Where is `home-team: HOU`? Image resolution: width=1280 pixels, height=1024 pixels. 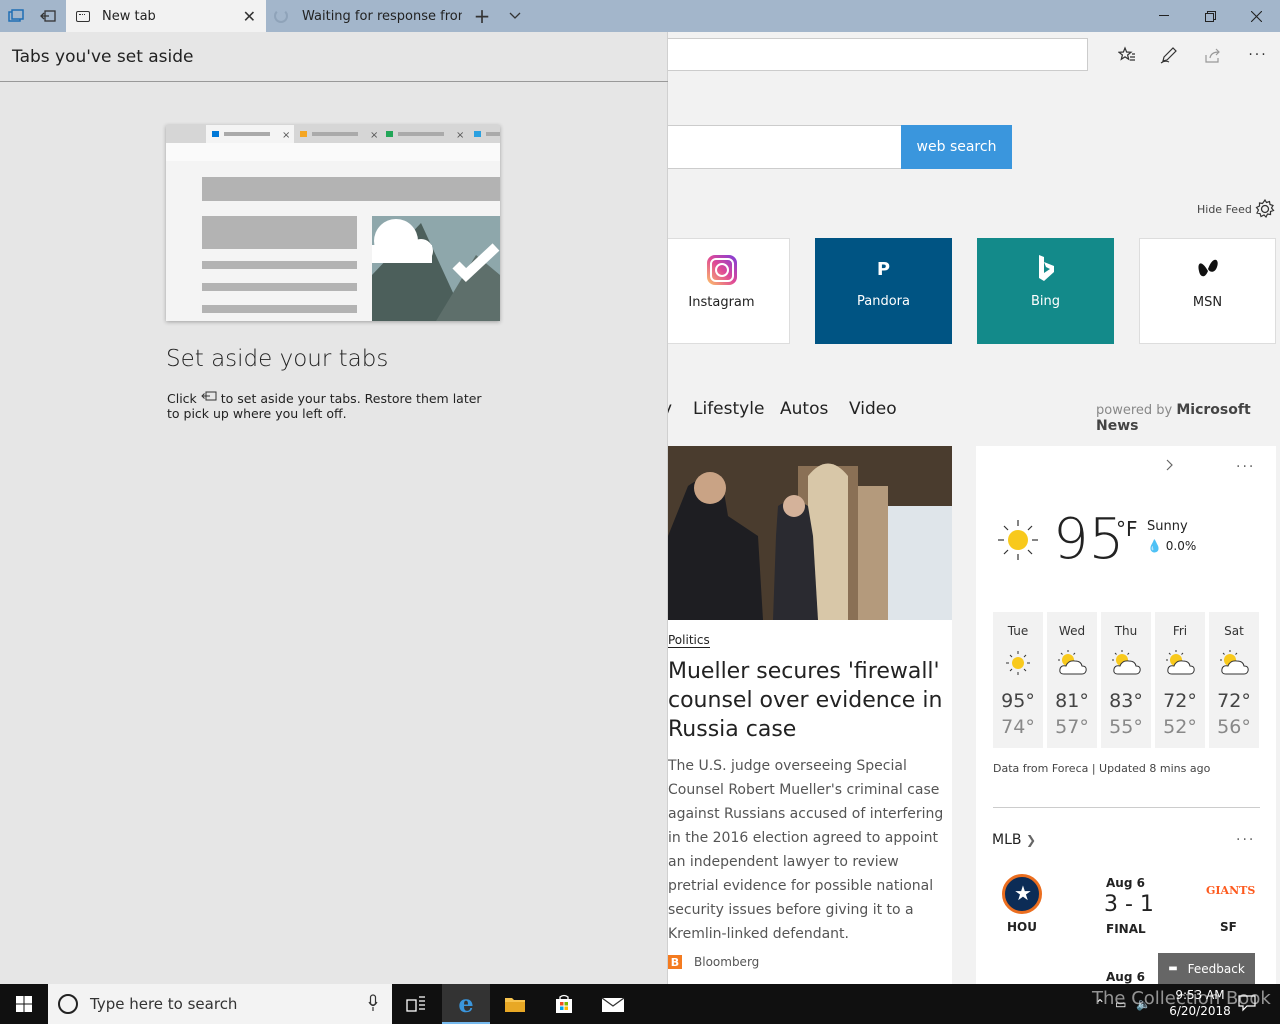 home-team: HOU is located at coordinates (1022, 927).